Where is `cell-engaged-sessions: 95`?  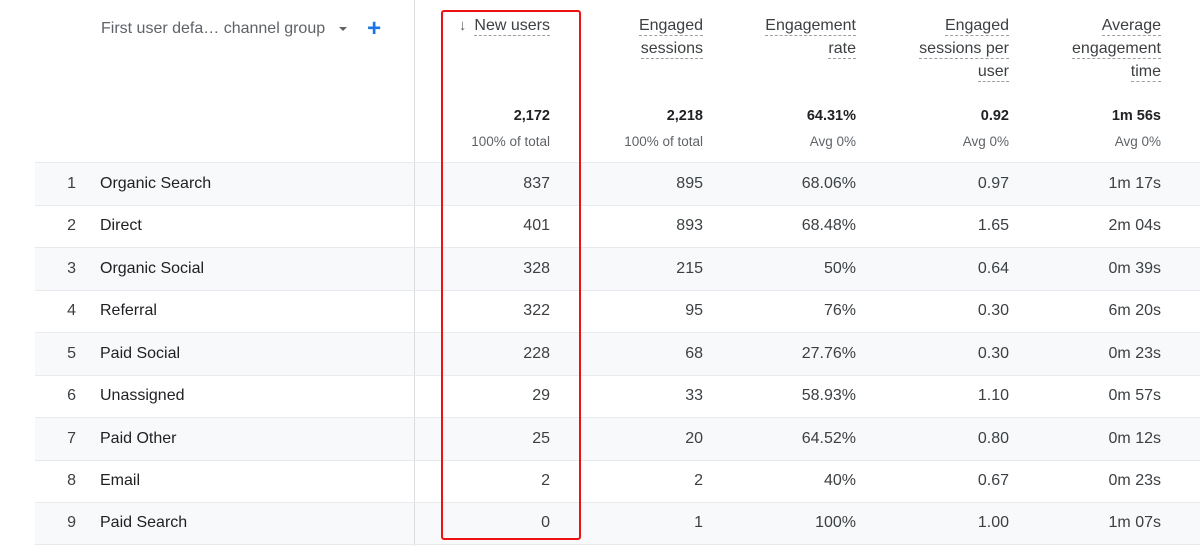
cell-engaged-sessions: 95 is located at coordinates (694, 311).